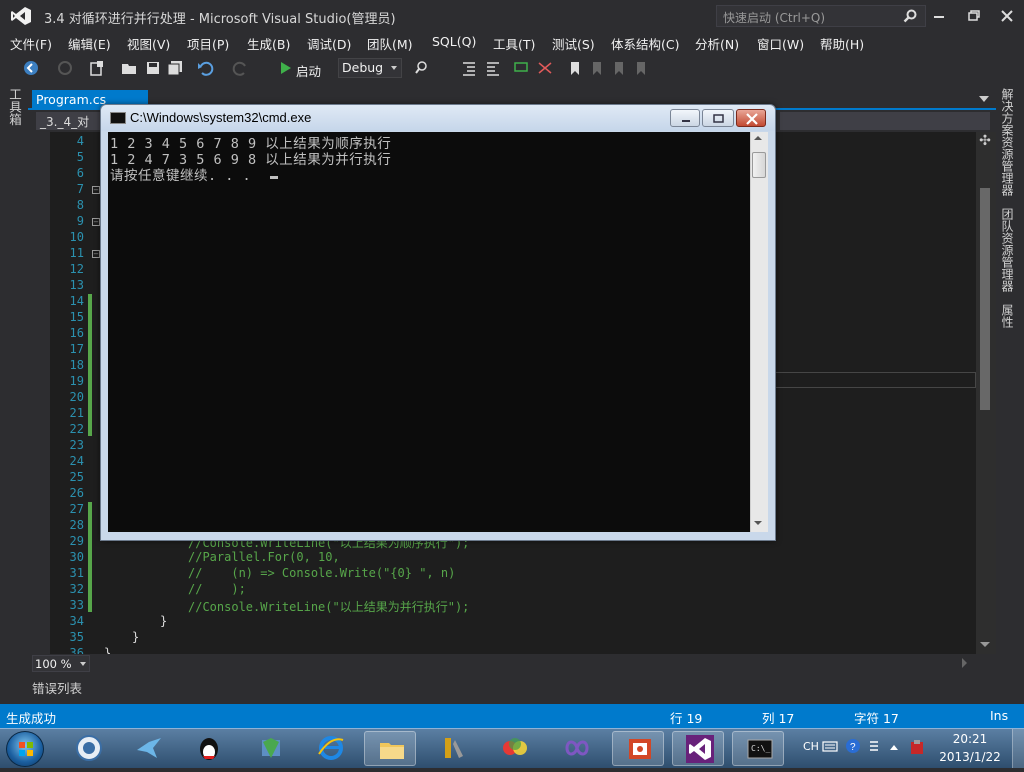 The image size is (1024, 772). I want to click on bottom-panel, so click(512, 690).